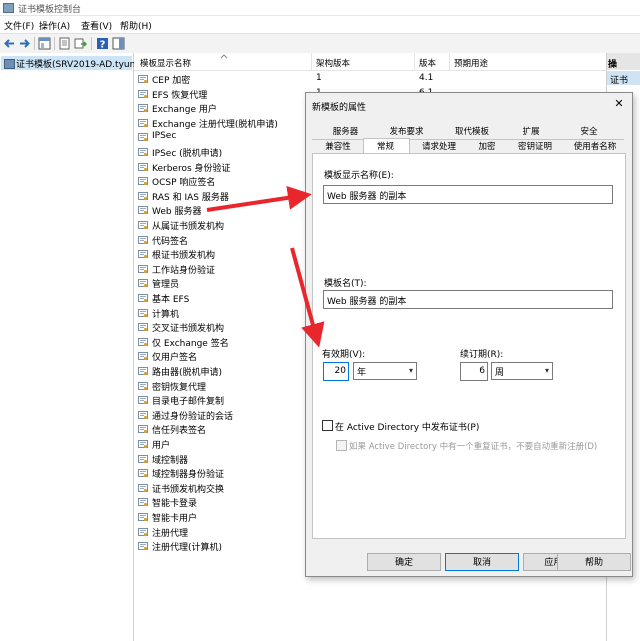 This screenshot has width=640, height=641. Describe the element at coordinates (187, 154) in the screenshot. I see `row-template-name: IPSec (脱机申请)` at that location.